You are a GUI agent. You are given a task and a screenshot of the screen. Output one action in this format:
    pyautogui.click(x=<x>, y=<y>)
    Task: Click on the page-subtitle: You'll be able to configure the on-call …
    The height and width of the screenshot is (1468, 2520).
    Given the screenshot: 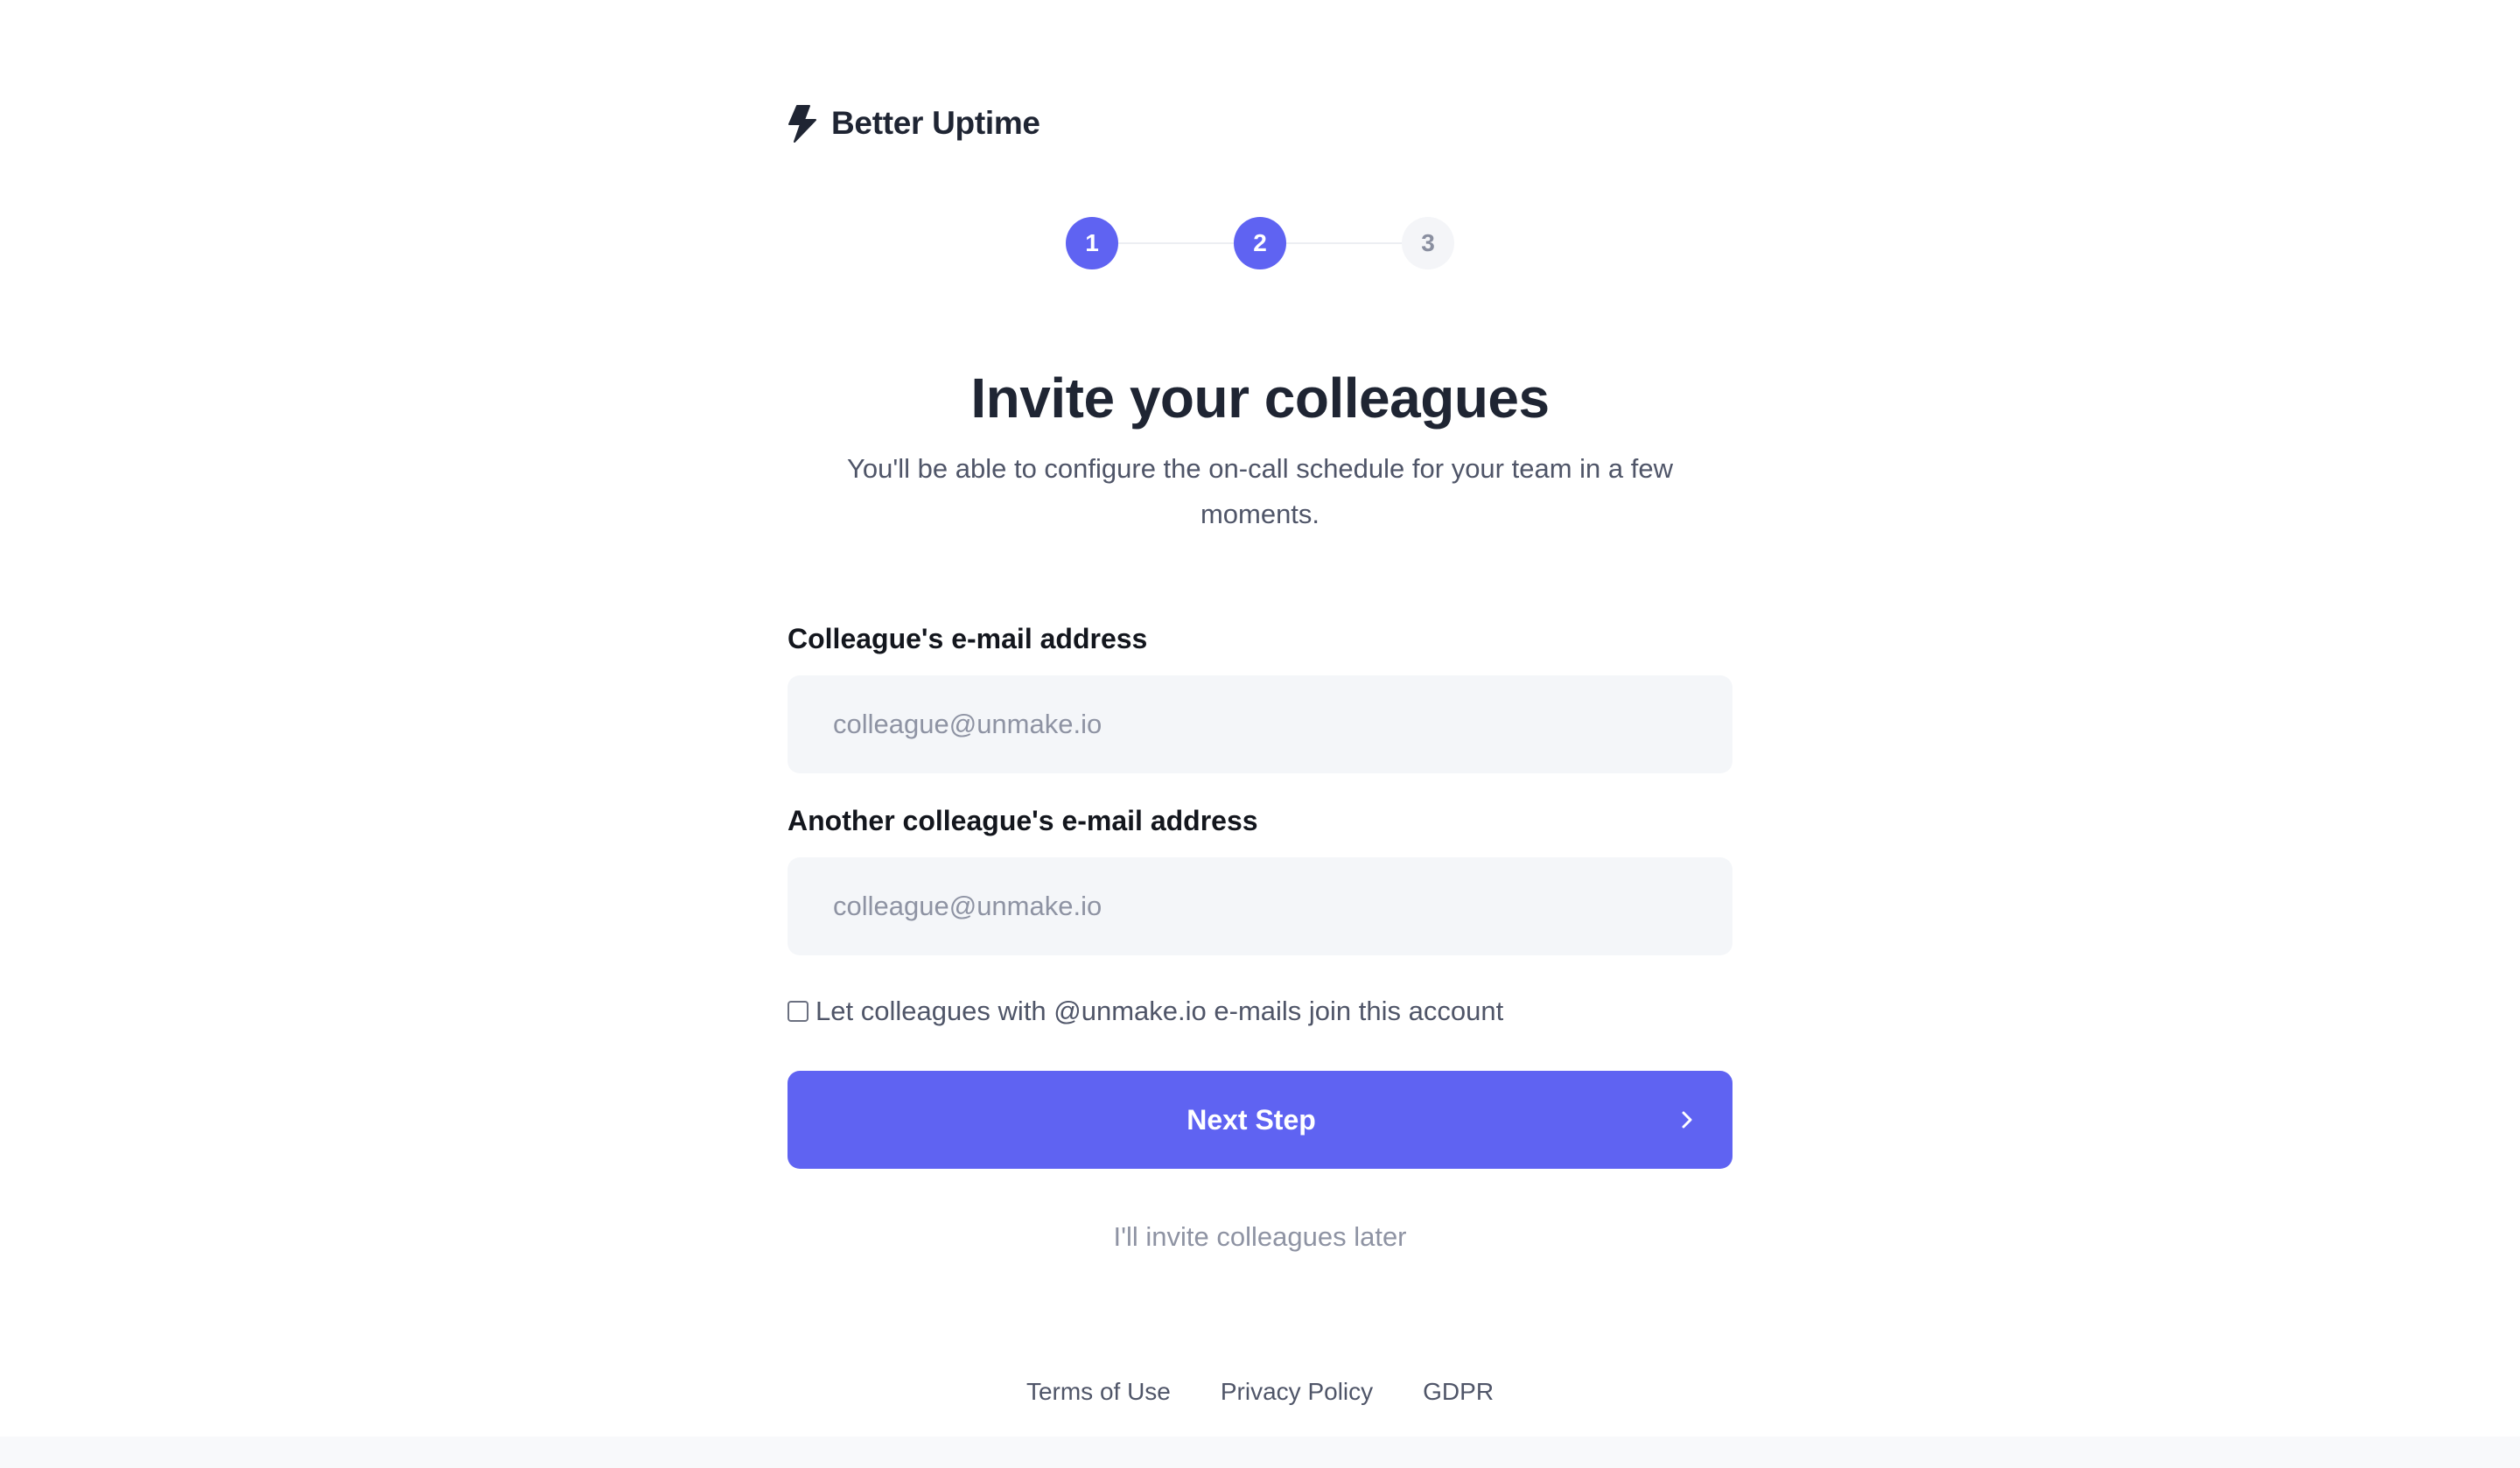 What is the action you would take?
    pyautogui.click(x=1260, y=491)
    